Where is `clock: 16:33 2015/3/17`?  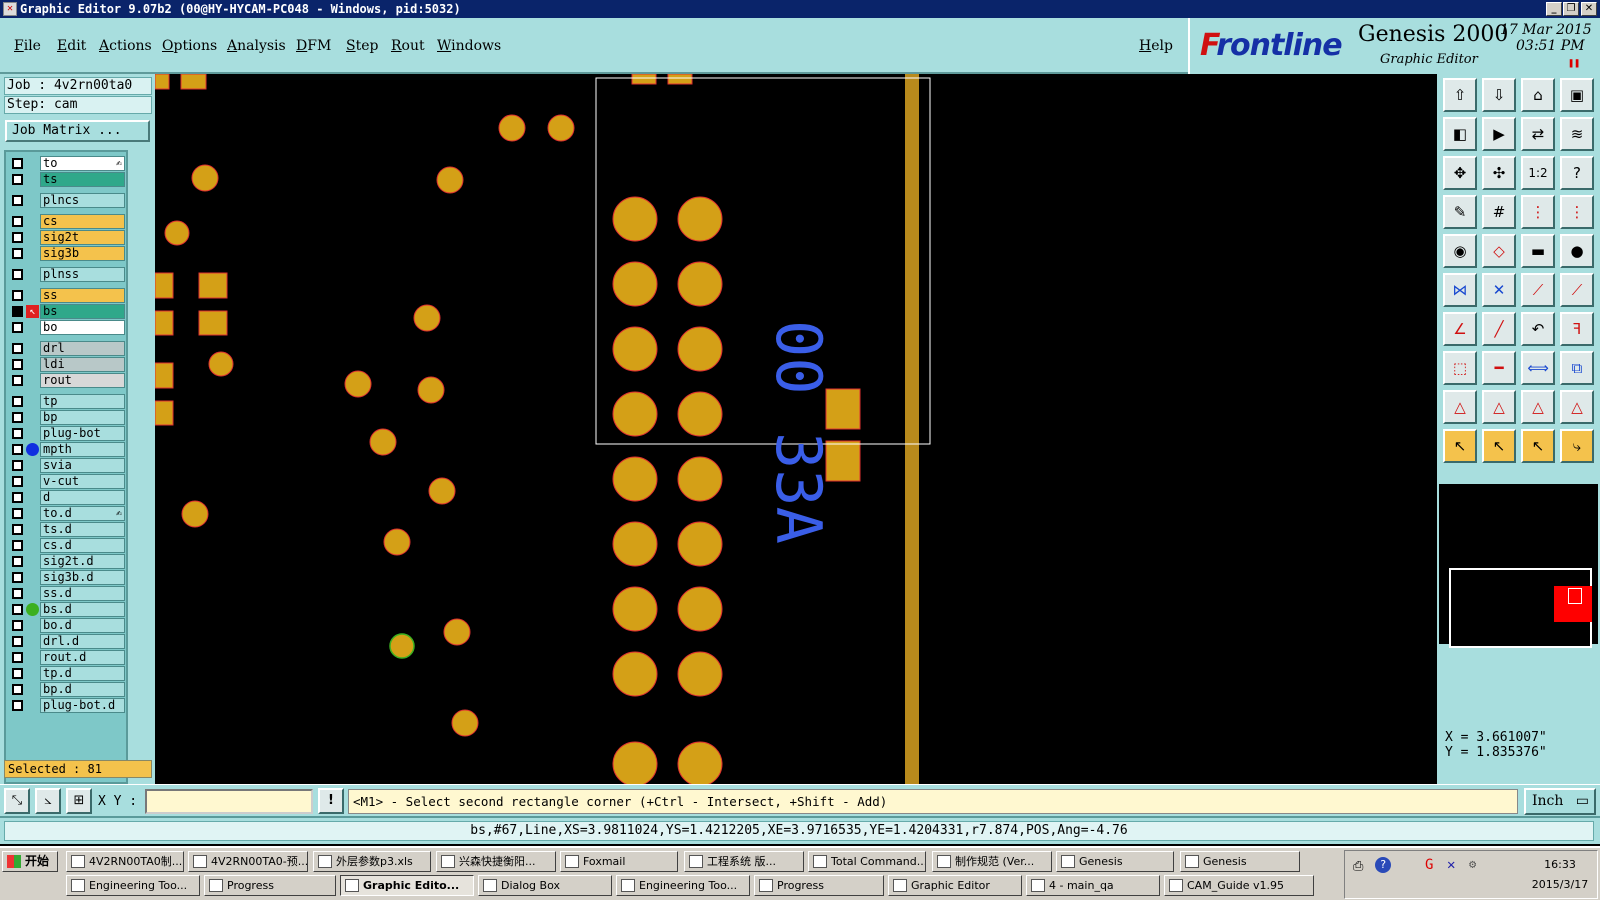 clock: 16:33 2015/3/17 is located at coordinates (1560, 875).